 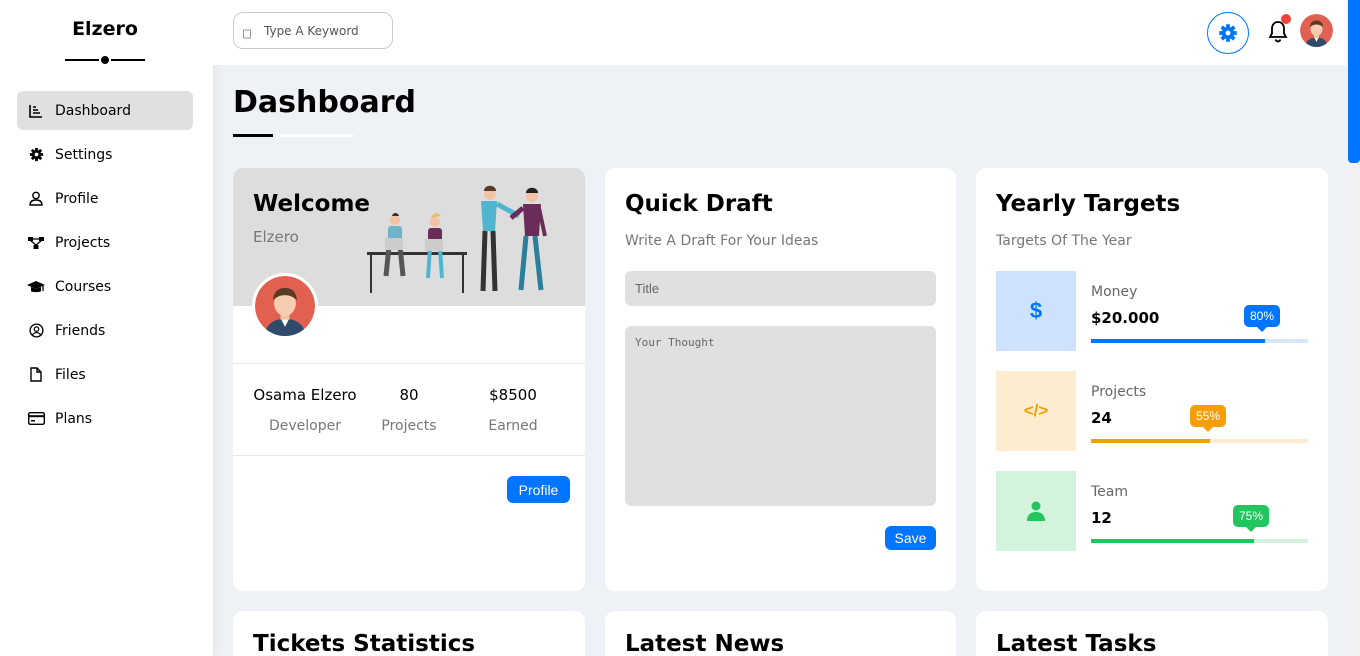 I want to click on target-percent-badge: 55%, so click(x=1208, y=418).